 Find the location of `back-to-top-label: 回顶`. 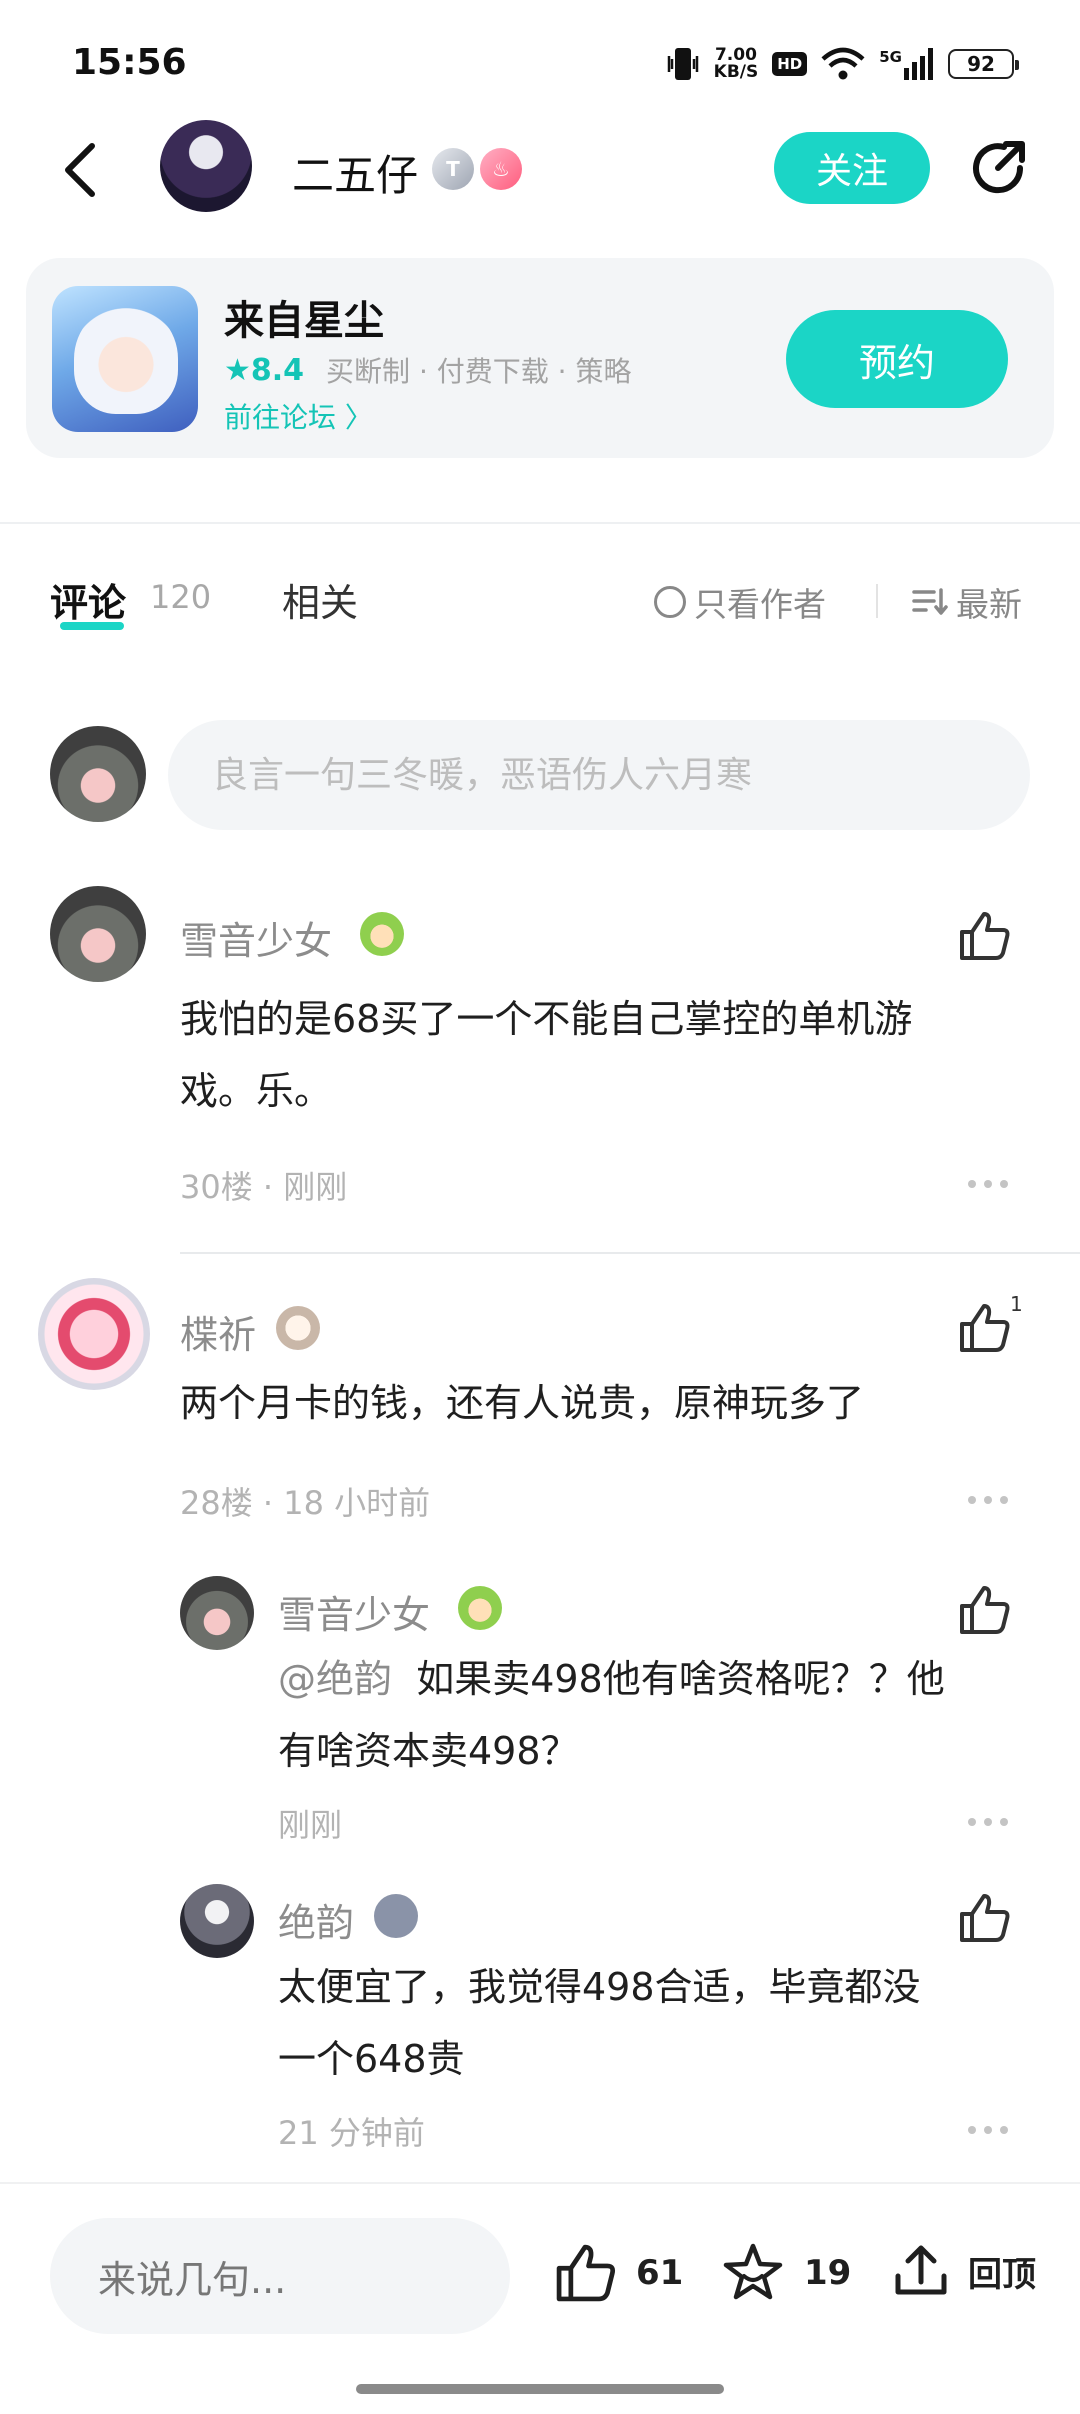

back-to-top-label: 回顶 is located at coordinates (1002, 2274).